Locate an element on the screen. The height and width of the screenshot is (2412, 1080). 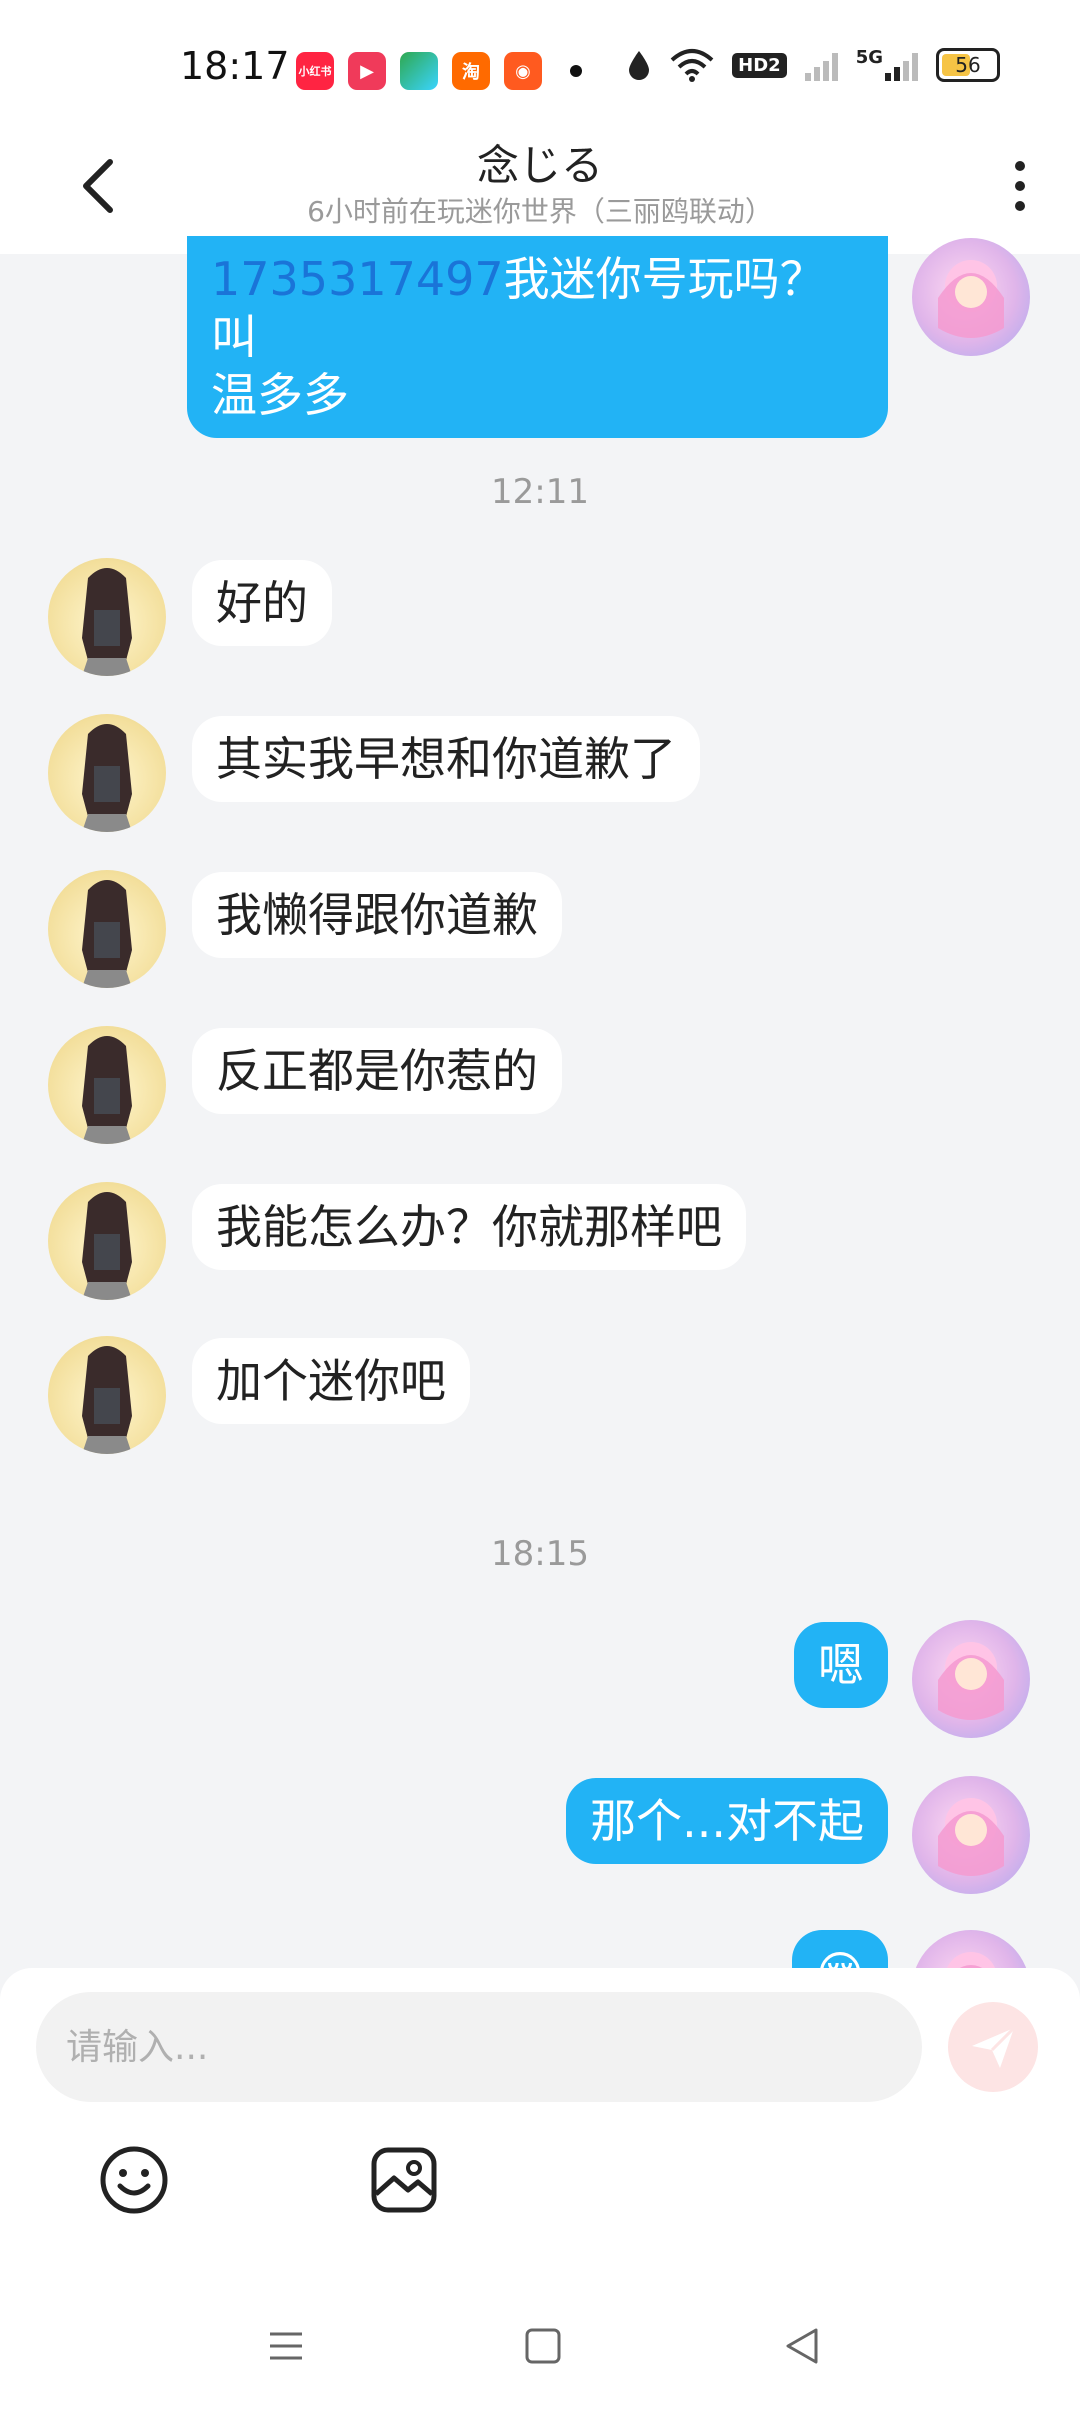
nav-home-button is located at coordinates (543, 2346).